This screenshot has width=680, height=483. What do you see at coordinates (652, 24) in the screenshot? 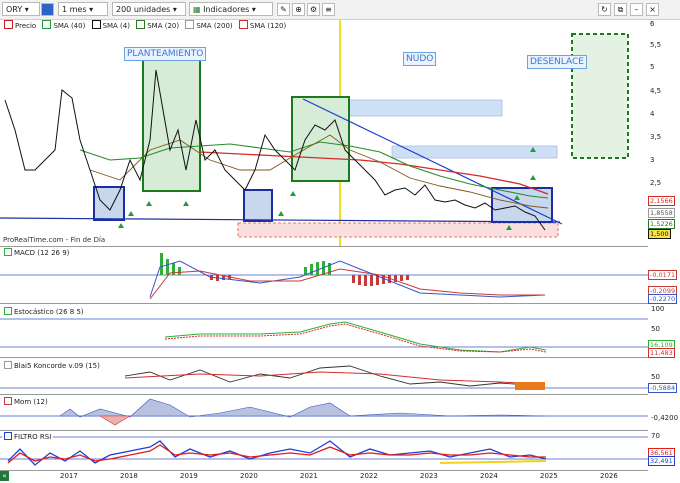
I see `axis-tick: 6` at bounding box center [652, 24].